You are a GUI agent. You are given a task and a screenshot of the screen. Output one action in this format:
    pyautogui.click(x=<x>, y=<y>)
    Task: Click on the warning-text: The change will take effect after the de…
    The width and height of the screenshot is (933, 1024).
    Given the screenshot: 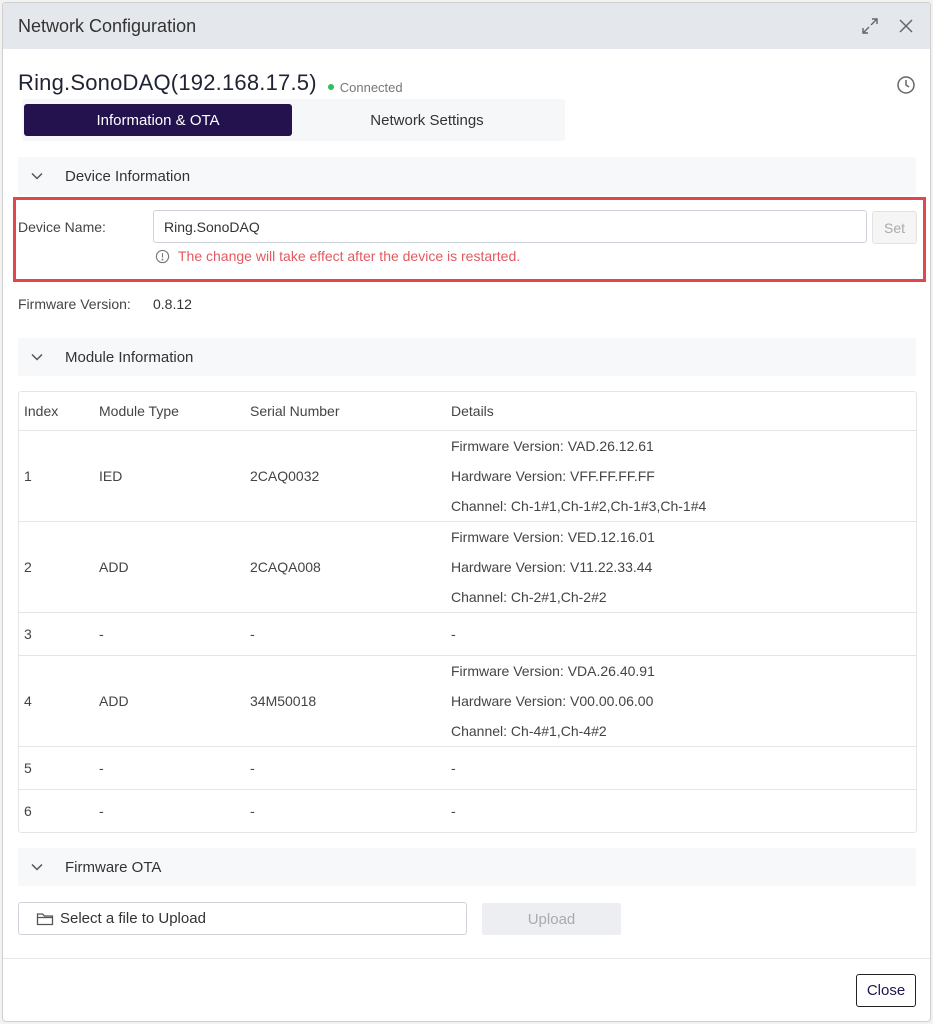 What is the action you would take?
    pyautogui.click(x=349, y=256)
    